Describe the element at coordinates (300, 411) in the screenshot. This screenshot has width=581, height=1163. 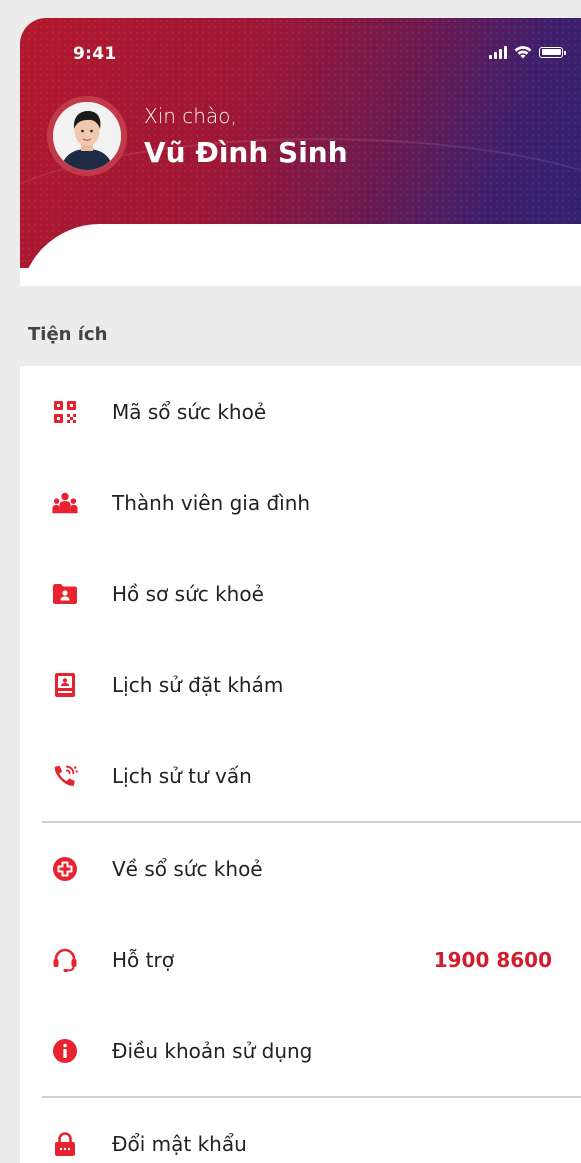
I see `menu-item-health-book-code: Mã sổ sức khoẻ` at that location.